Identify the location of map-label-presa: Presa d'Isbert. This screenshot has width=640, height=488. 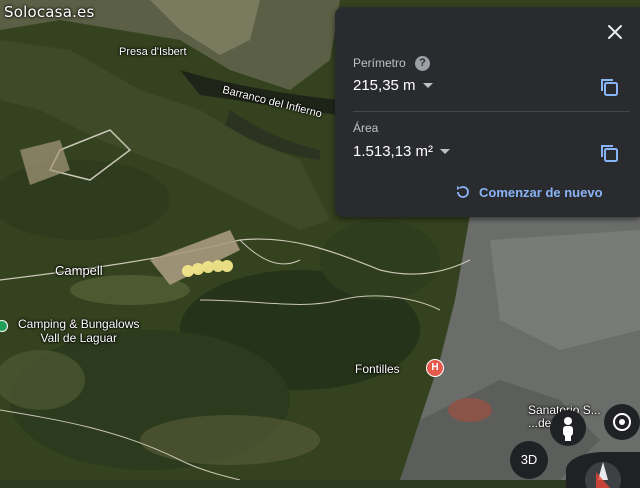
(153, 52).